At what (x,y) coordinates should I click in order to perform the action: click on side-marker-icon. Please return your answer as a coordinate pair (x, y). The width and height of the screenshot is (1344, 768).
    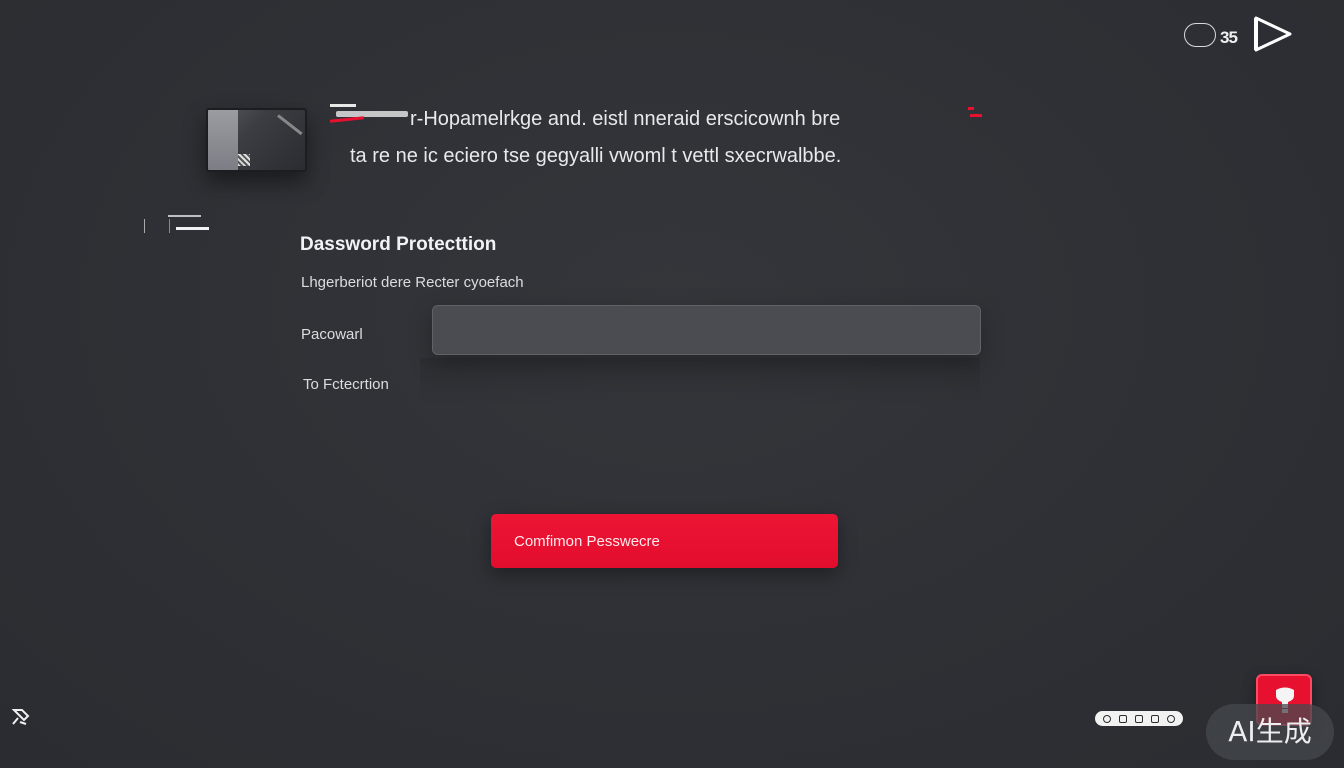
    Looking at the image, I should click on (179, 224).